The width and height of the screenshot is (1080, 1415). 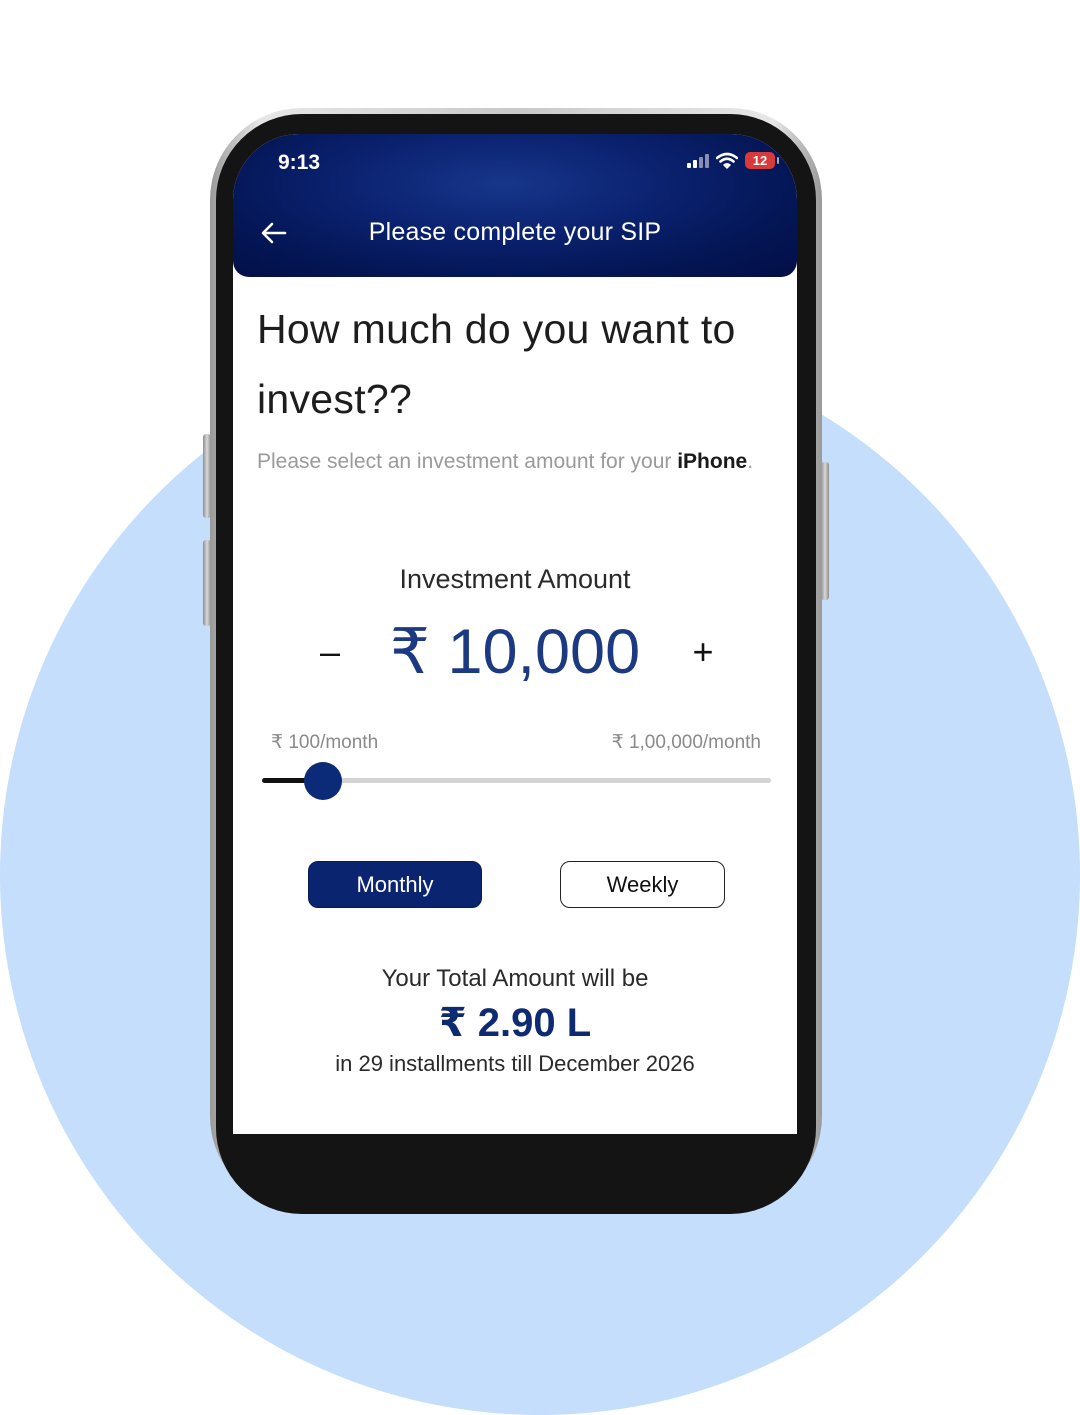 What do you see at coordinates (515, 232) in the screenshot?
I see `header-title: Please complete your SIP` at bounding box center [515, 232].